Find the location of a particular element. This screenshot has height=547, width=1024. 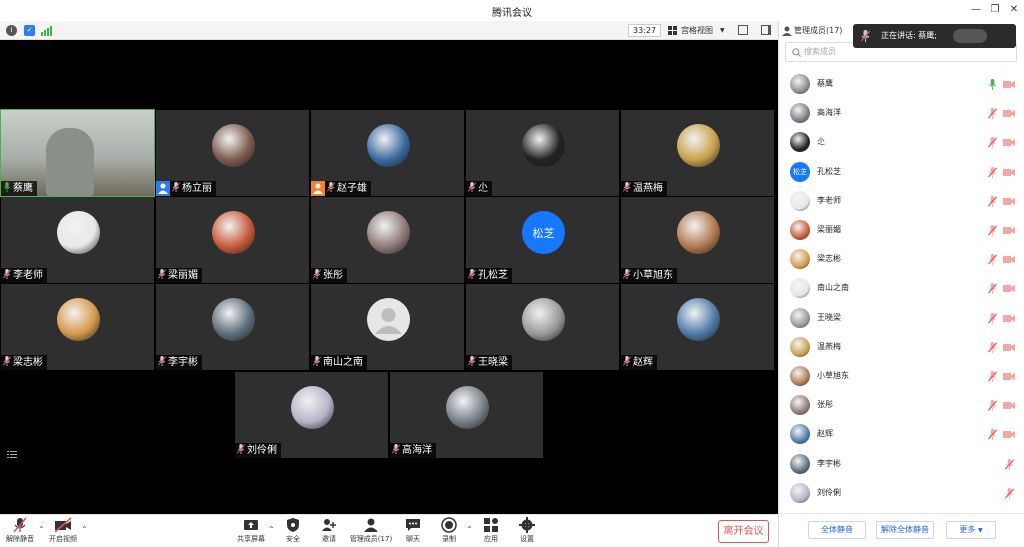

close-button: ✕ is located at coordinates (1014, 10).